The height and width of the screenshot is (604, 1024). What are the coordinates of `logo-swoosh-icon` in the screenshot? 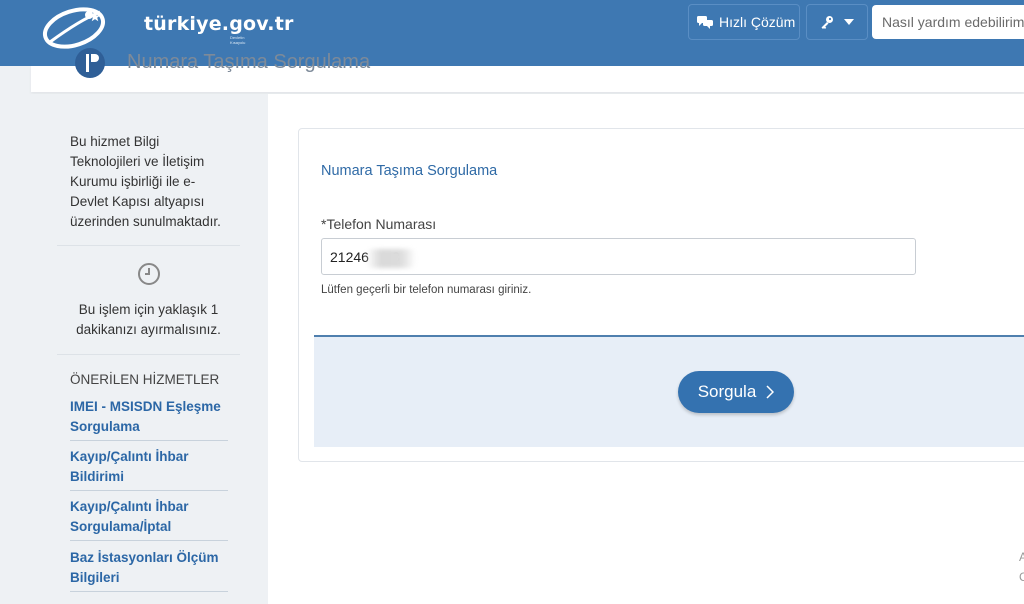 It's located at (74, 28).